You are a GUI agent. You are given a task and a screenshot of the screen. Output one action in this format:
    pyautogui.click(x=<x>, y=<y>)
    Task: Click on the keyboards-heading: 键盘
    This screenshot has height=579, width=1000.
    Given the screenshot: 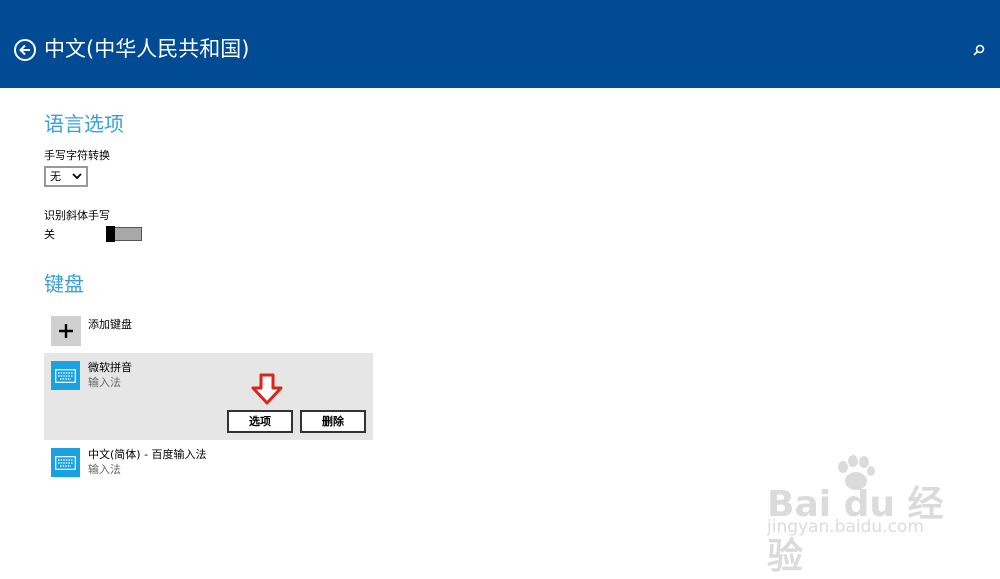 What is the action you would take?
    pyautogui.click(x=64, y=284)
    